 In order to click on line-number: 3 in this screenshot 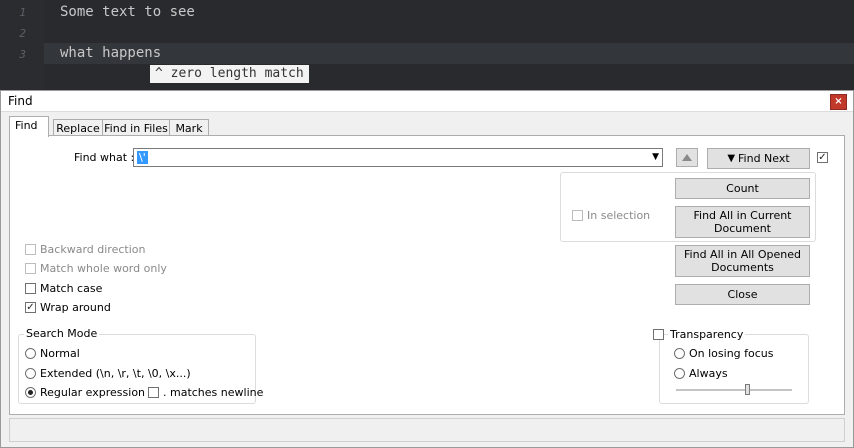, I will do `click(22, 54)`.